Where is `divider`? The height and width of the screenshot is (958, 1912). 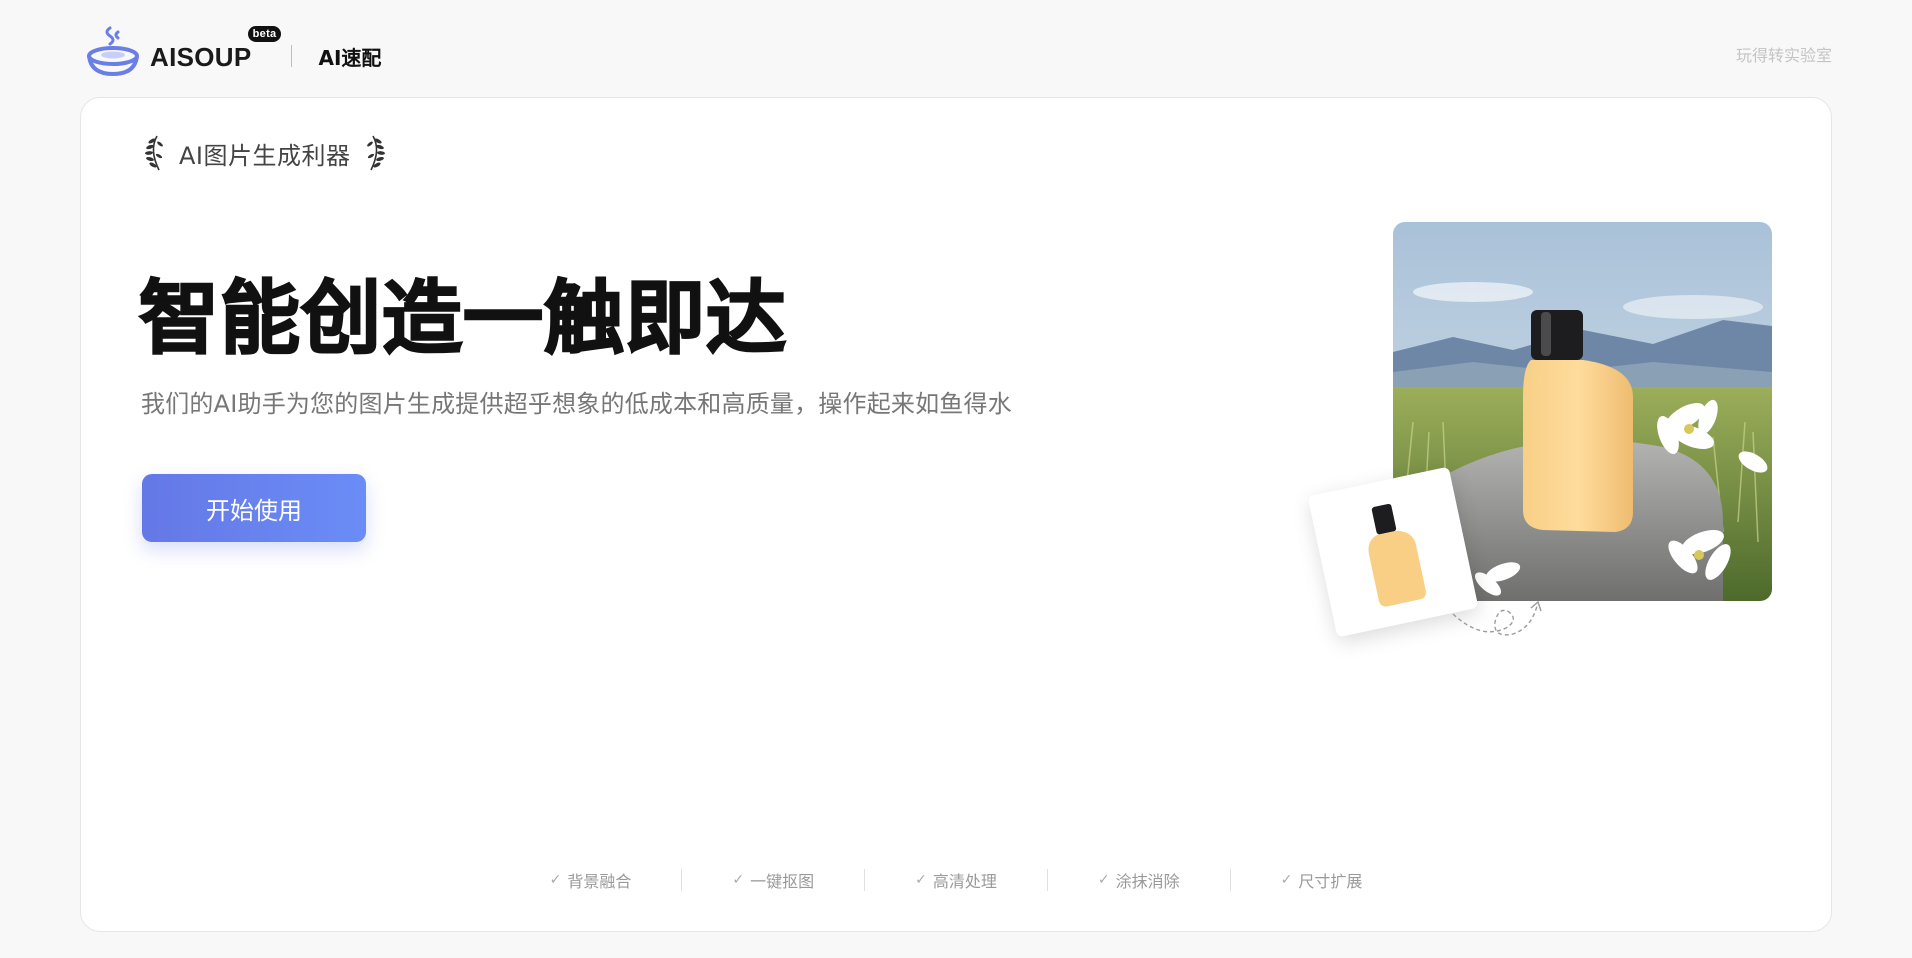
divider is located at coordinates (292, 56).